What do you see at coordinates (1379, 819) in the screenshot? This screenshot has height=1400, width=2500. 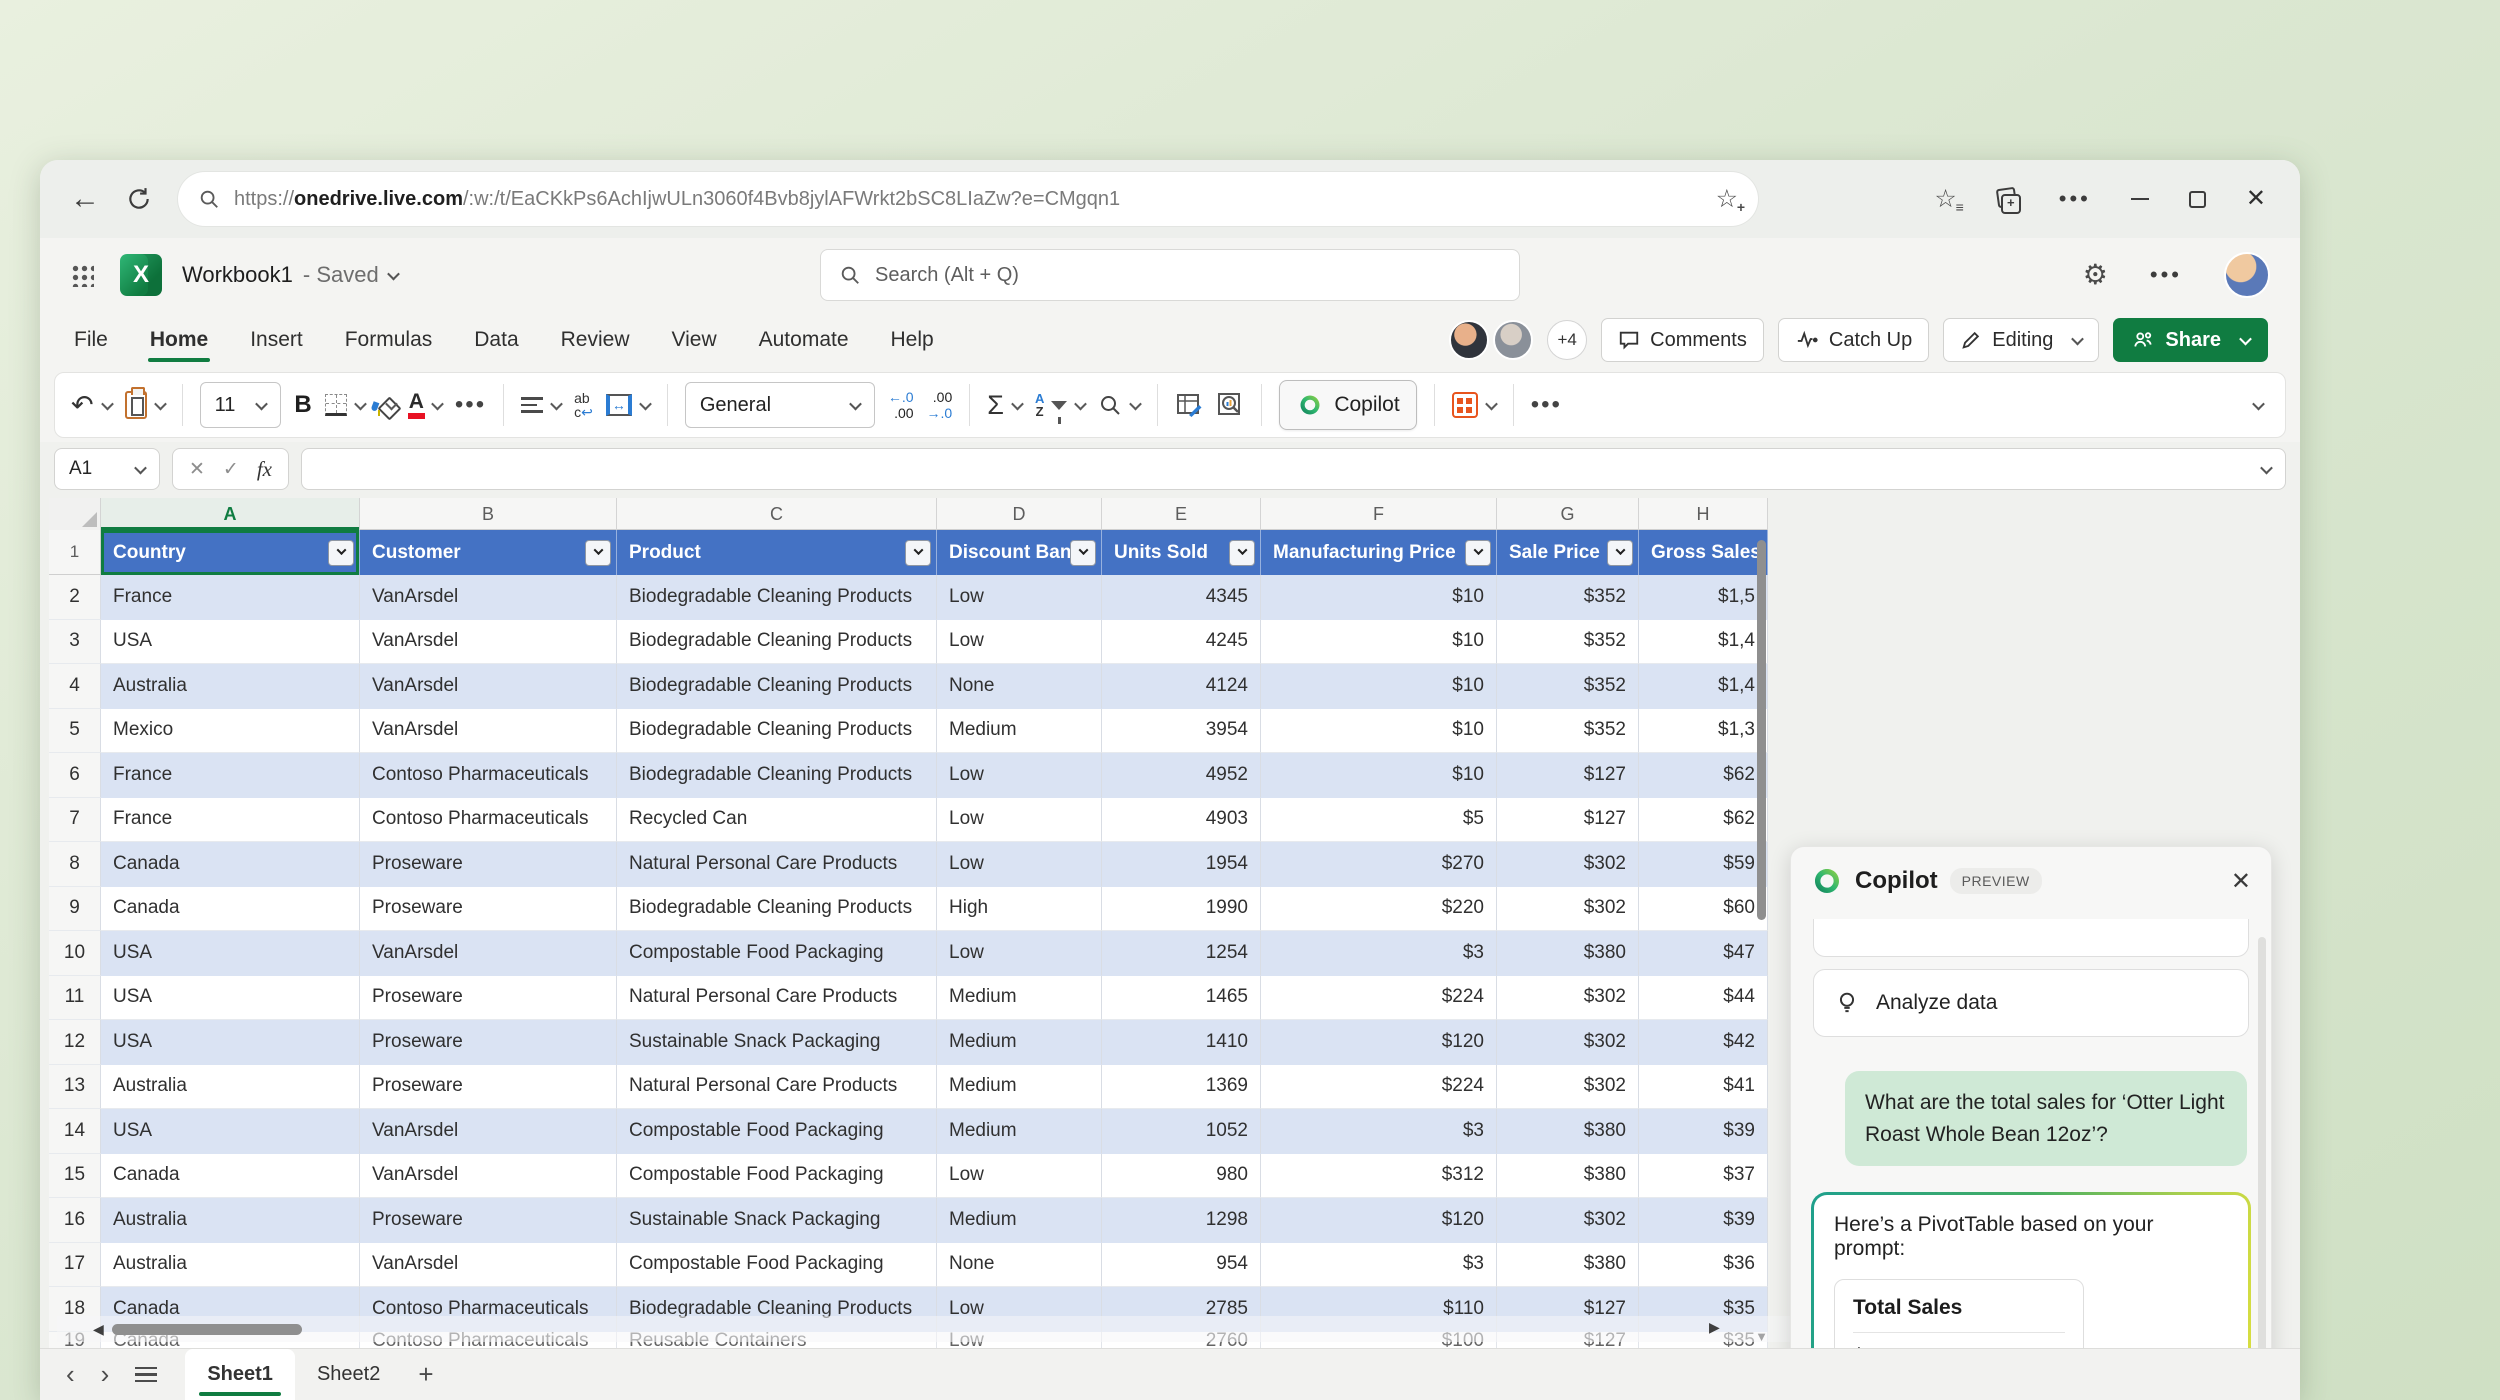 I see `cell-7-f: $5` at bounding box center [1379, 819].